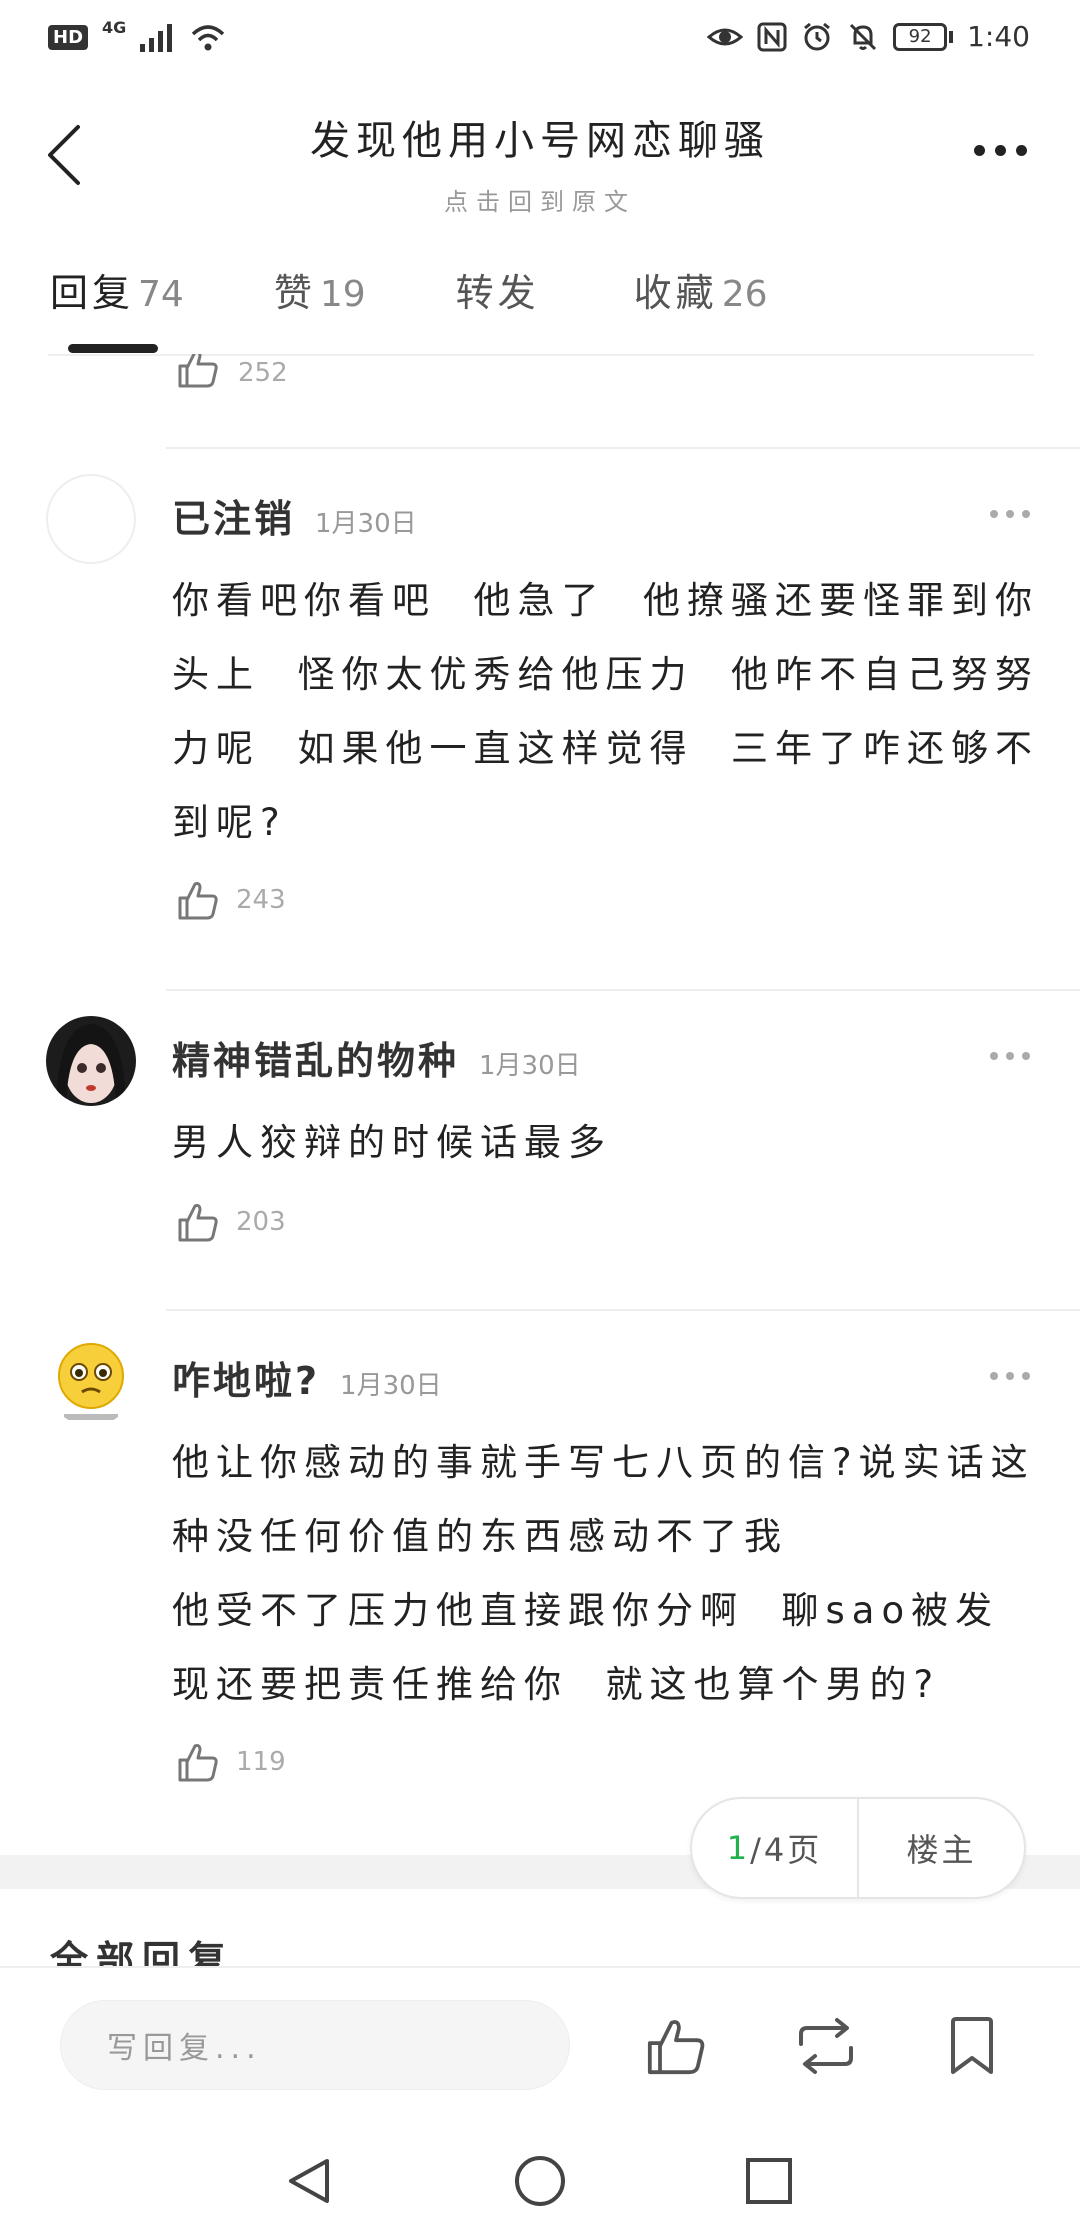 The height and width of the screenshot is (2240, 1080). I want to click on square-recents-icon, so click(769, 2181).